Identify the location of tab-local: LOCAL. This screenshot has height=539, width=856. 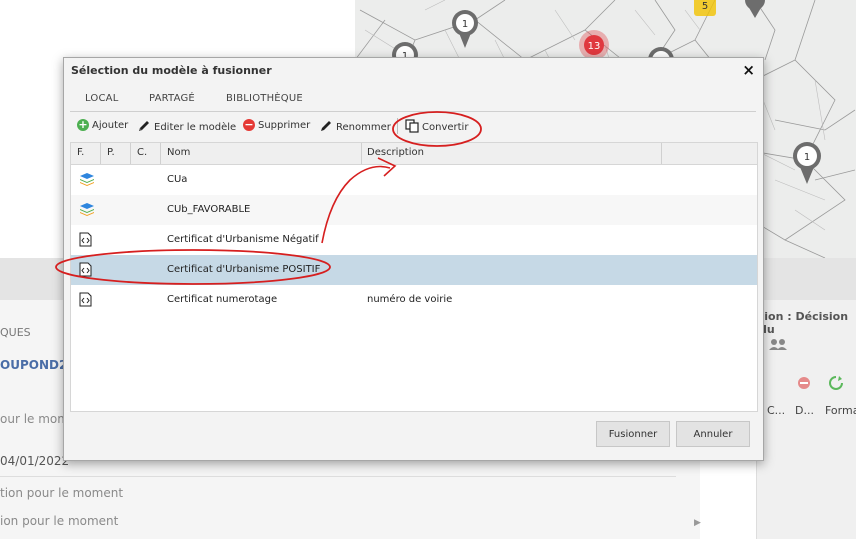
(101, 98).